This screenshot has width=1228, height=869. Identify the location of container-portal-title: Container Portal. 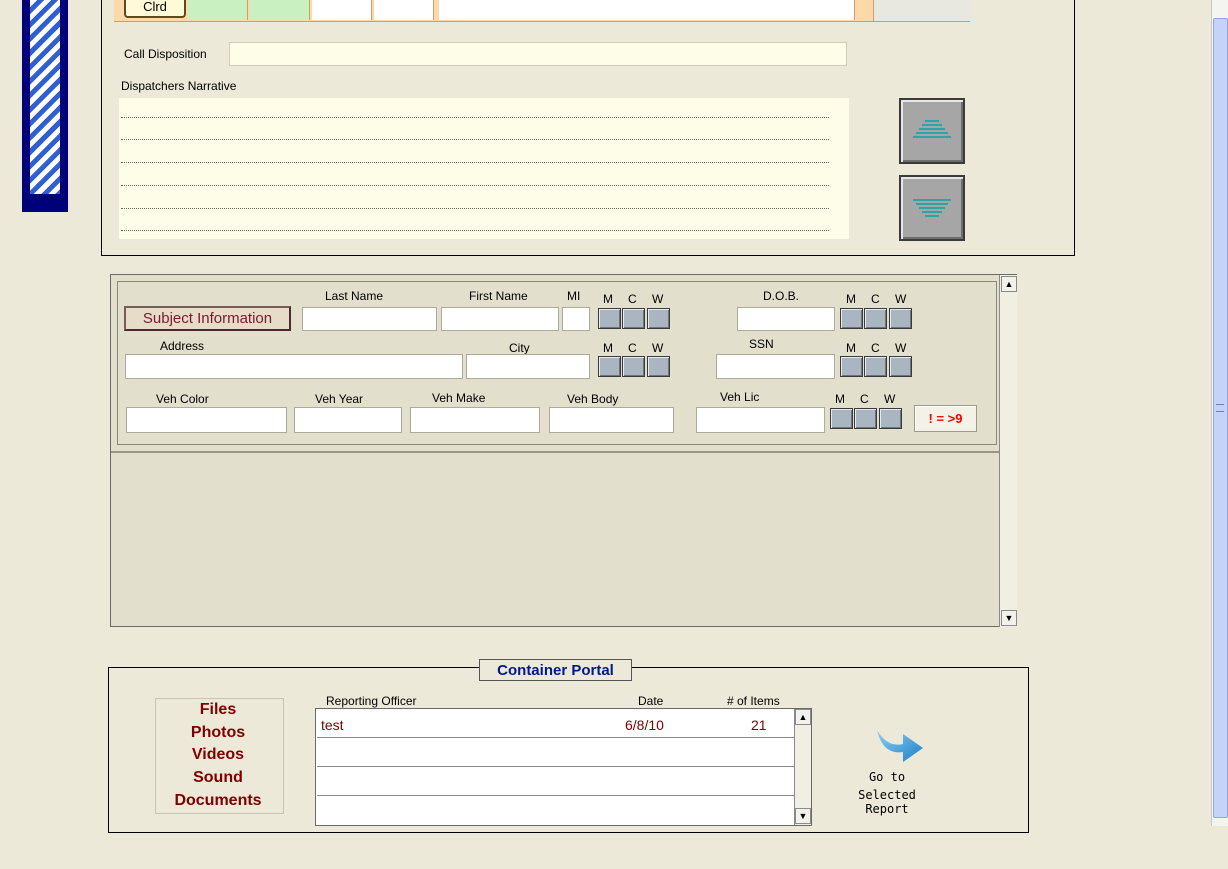
(555, 670).